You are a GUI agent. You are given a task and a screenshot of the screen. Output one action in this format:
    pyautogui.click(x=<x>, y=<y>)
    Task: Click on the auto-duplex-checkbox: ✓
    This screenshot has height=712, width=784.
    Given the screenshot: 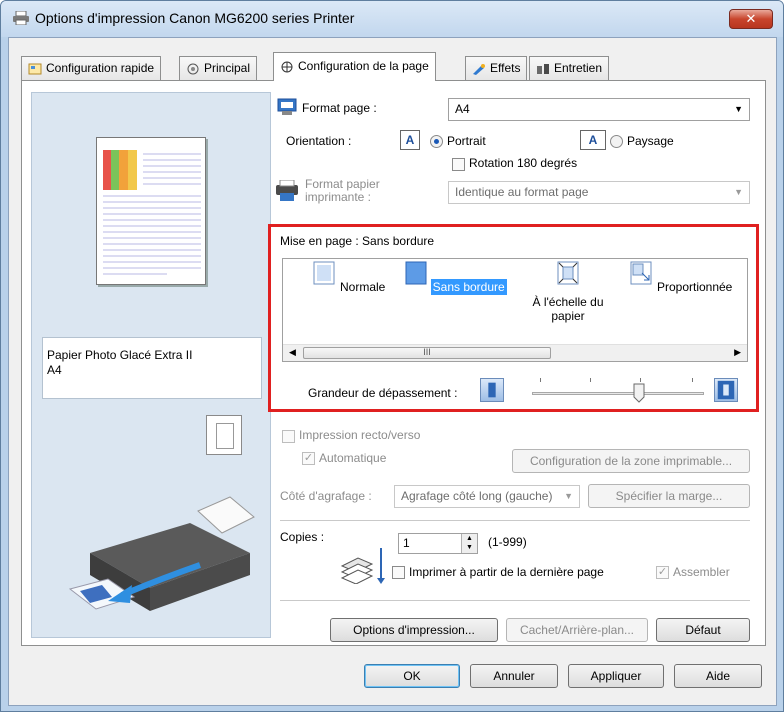 What is the action you would take?
    pyautogui.click(x=308, y=458)
    